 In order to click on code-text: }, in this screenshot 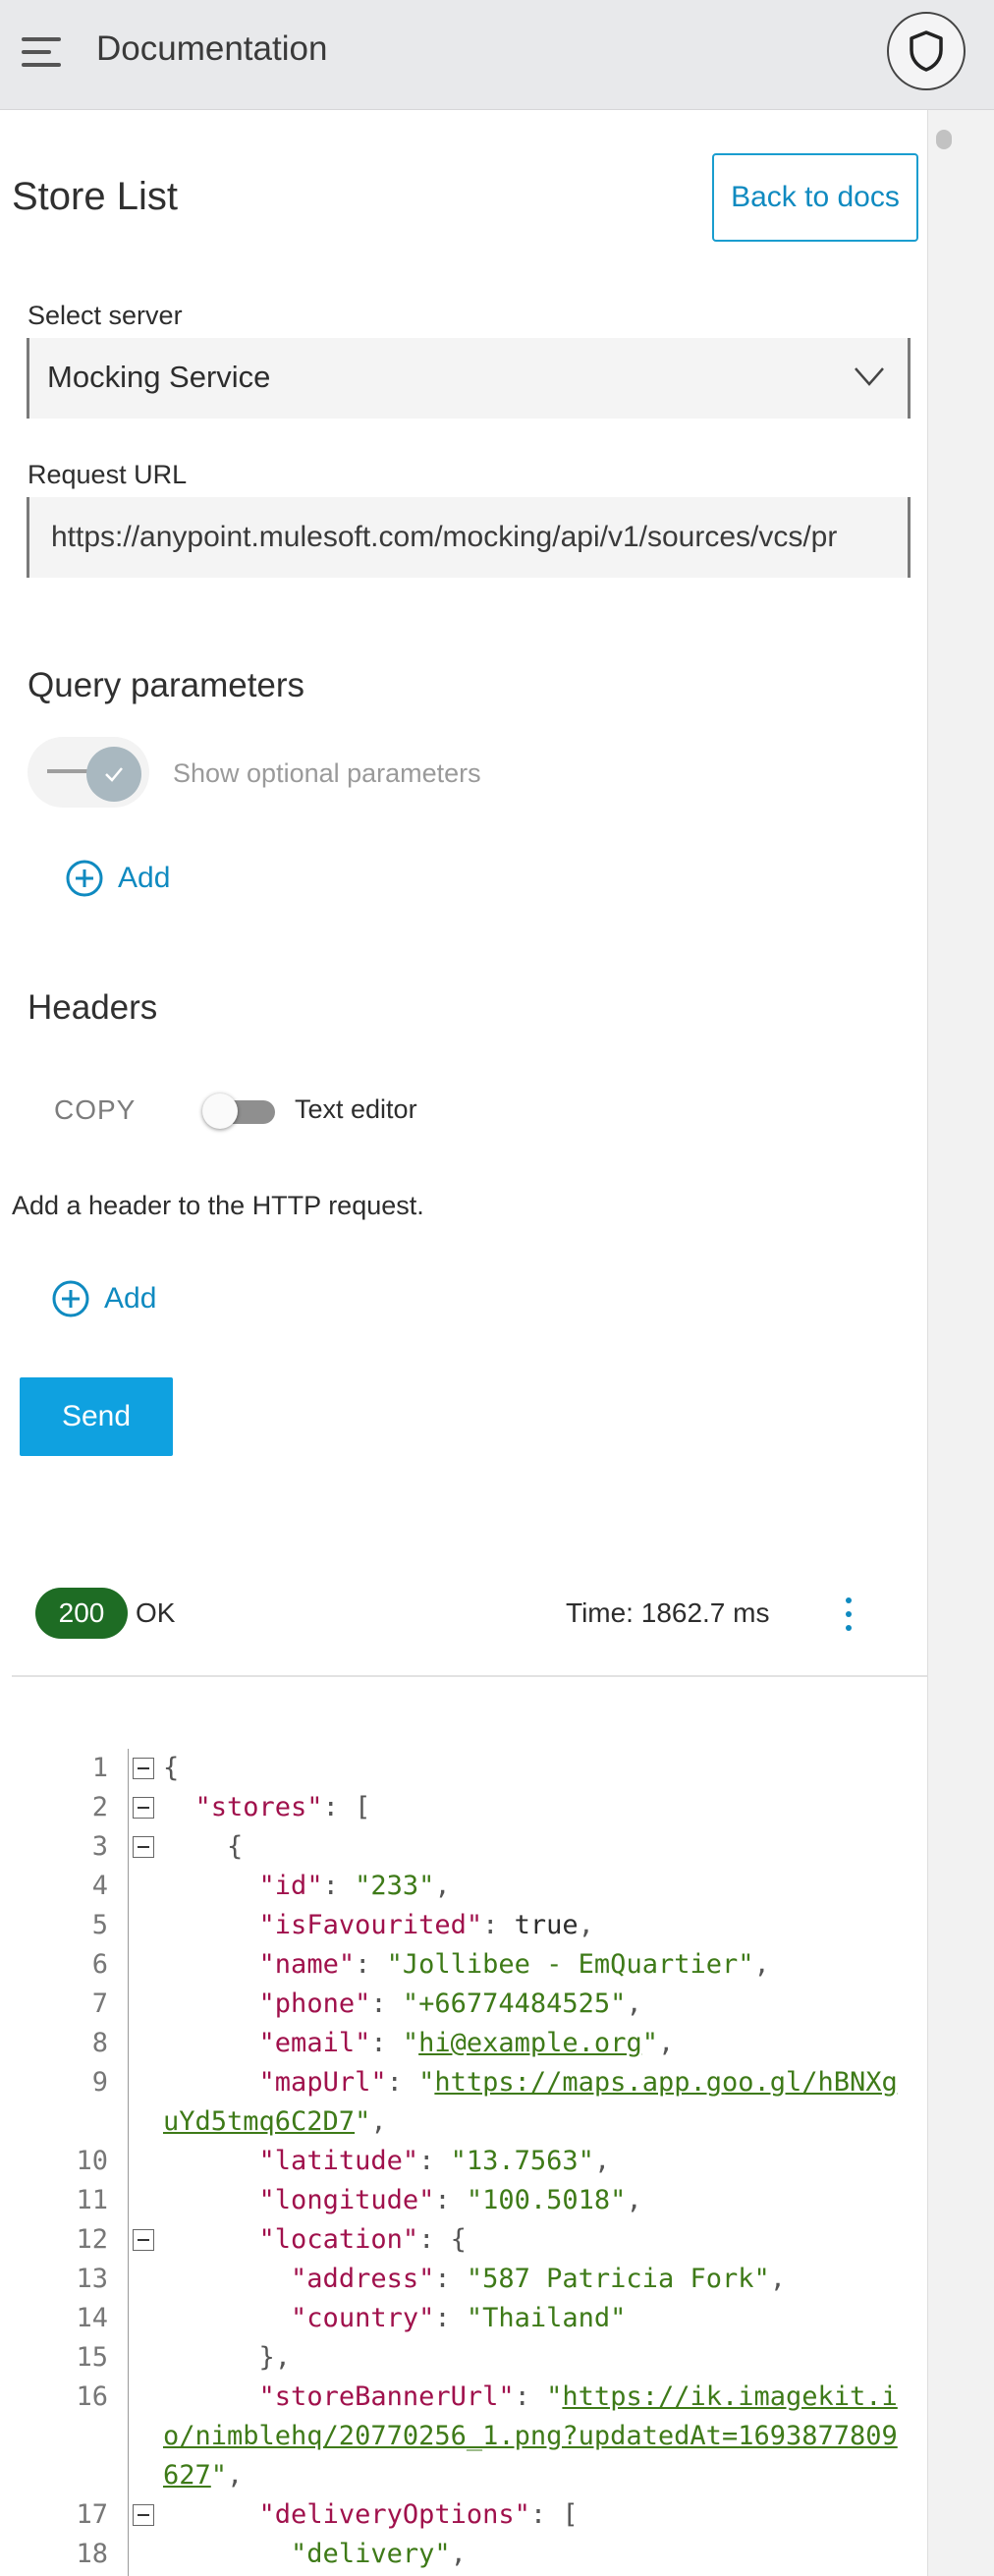, I will do `click(275, 2357)`.